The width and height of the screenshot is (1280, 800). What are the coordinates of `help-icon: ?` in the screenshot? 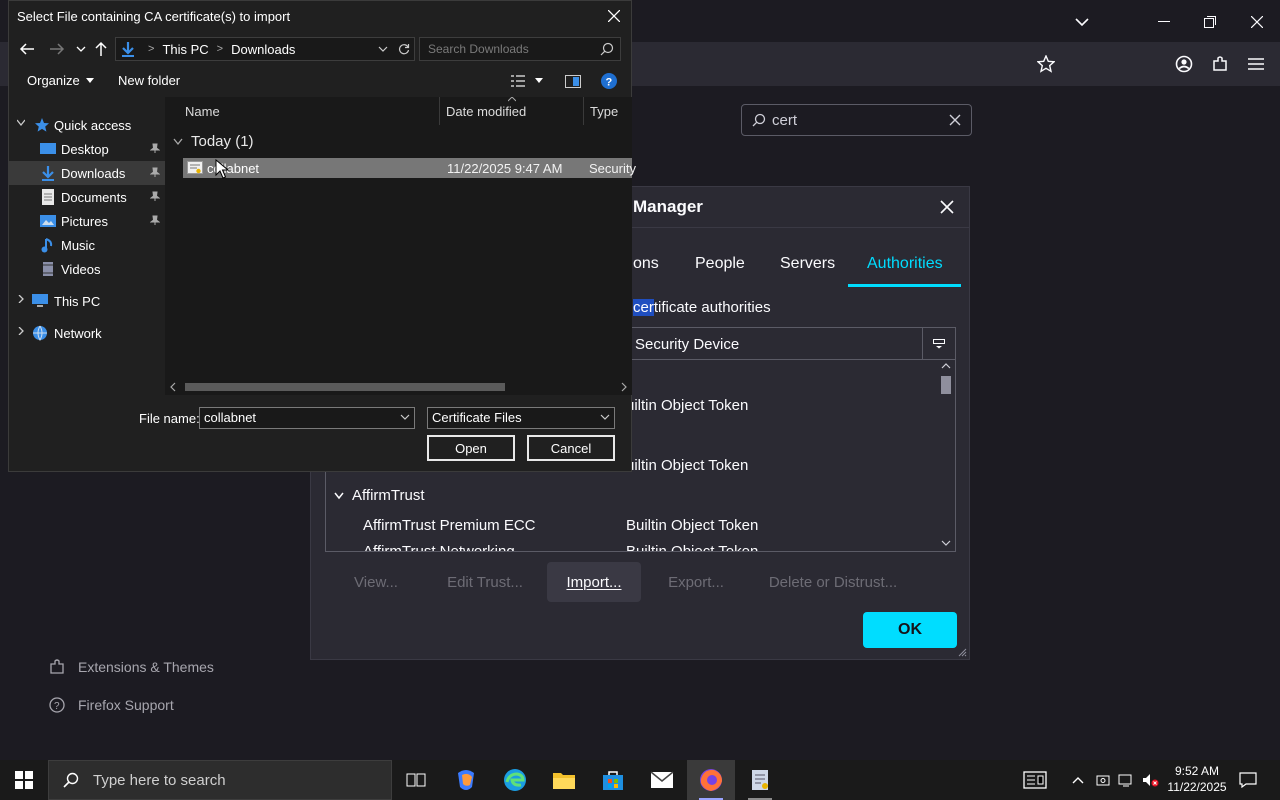 It's located at (609, 81).